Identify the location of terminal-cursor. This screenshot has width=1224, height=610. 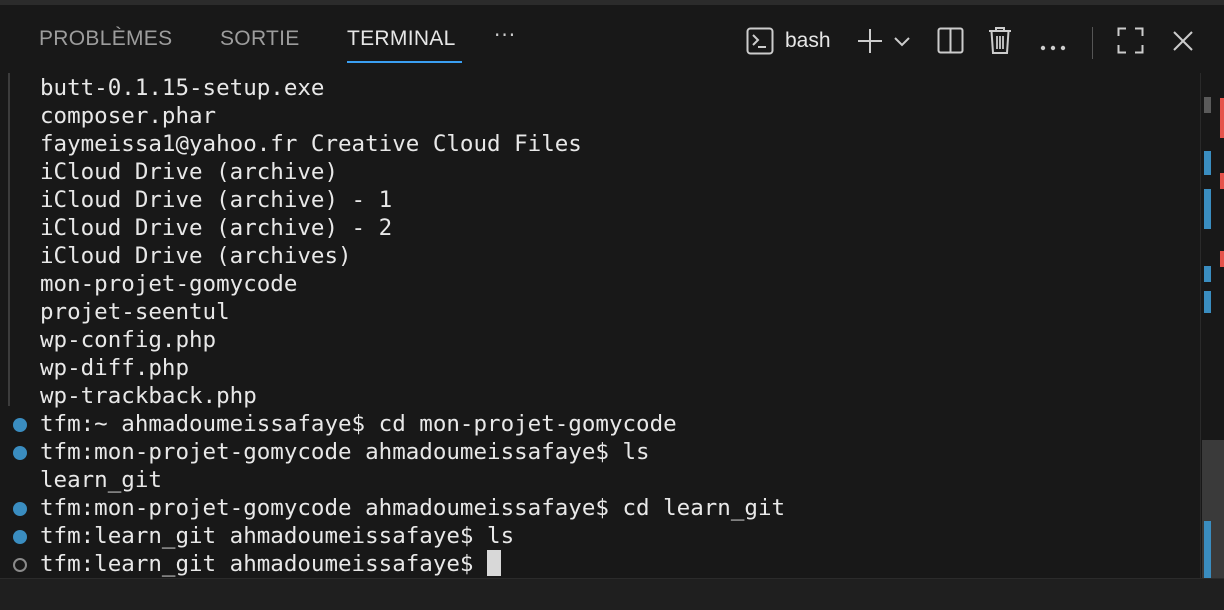
(494, 563).